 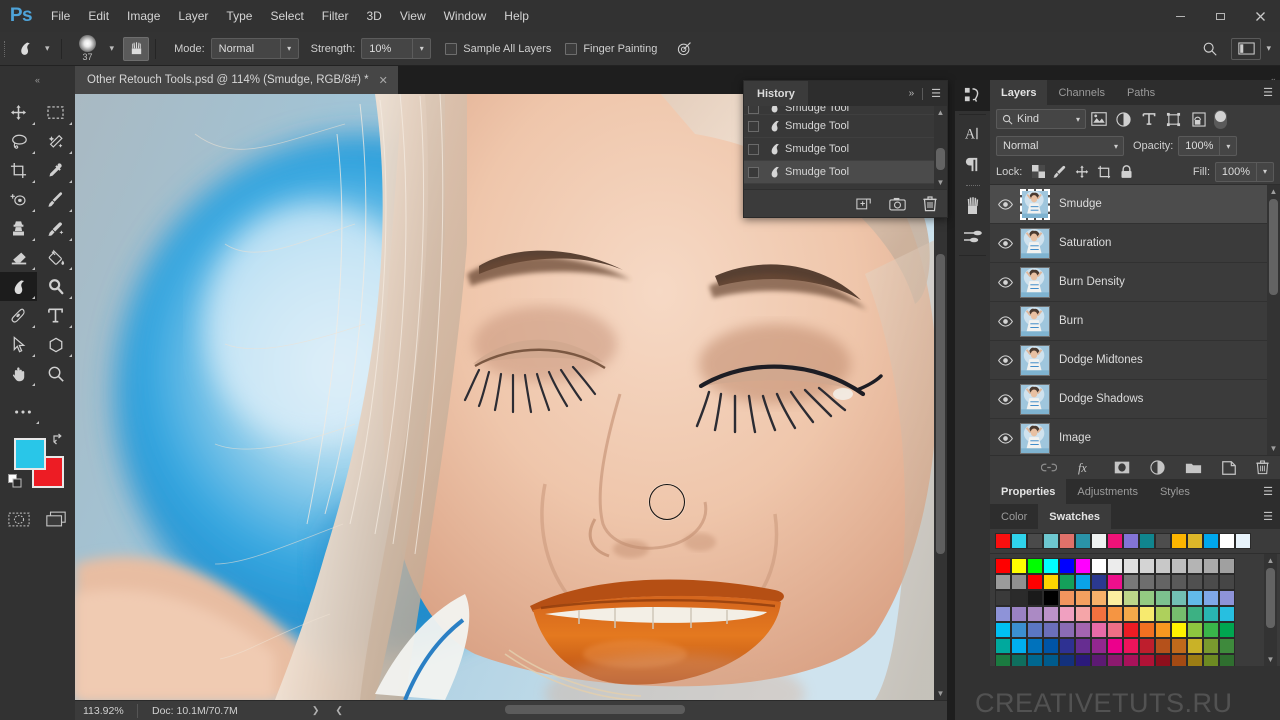 What do you see at coordinates (193, 16) in the screenshot?
I see `menu-layer: Layer` at bounding box center [193, 16].